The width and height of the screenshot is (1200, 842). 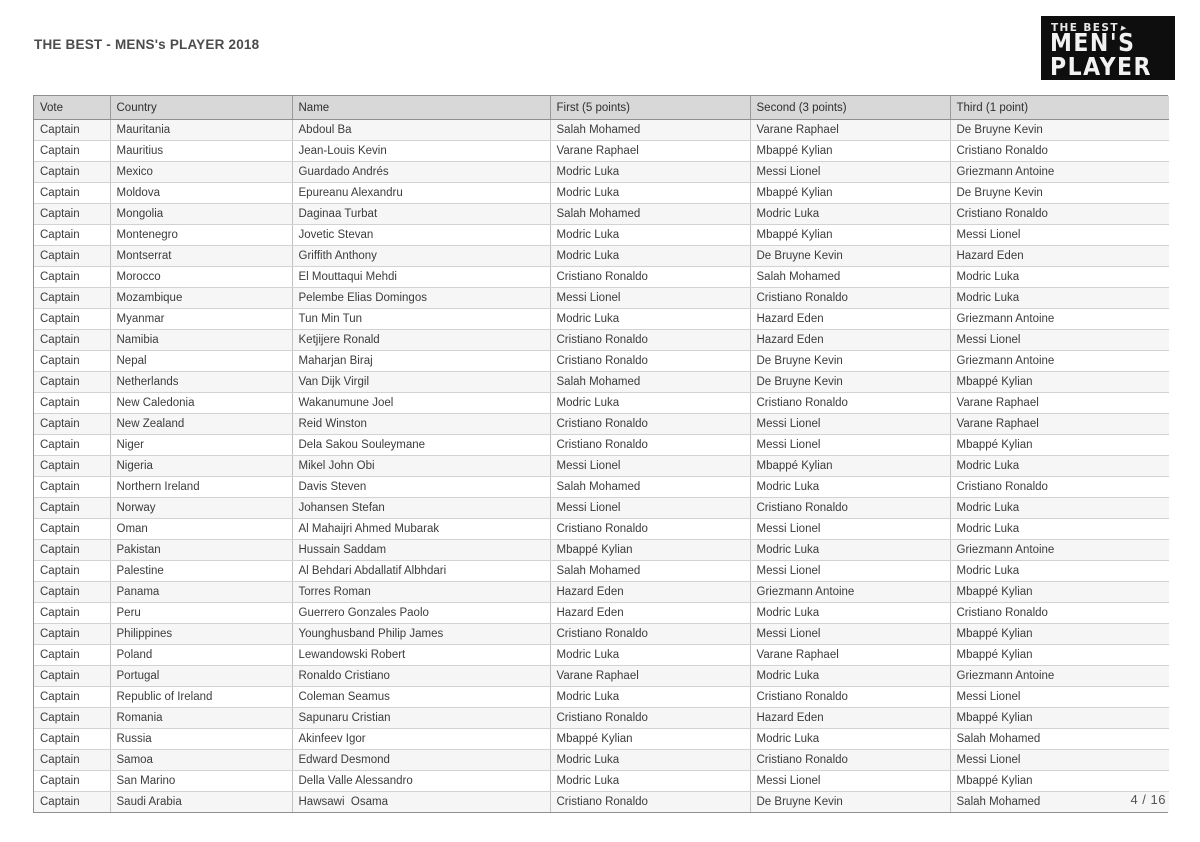 What do you see at coordinates (201, 613) in the screenshot?
I see `cell-country: Peru` at bounding box center [201, 613].